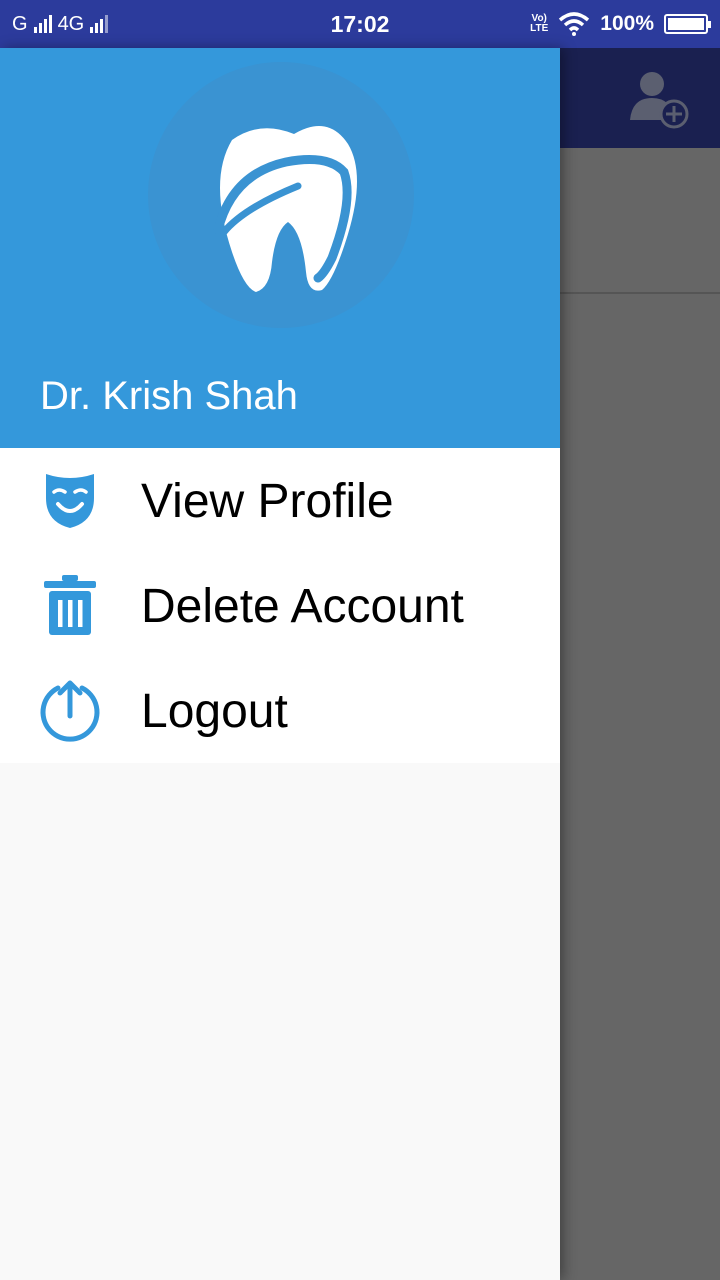 The image size is (720, 1280). What do you see at coordinates (70, 605) in the screenshot?
I see `trash-icon` at bounding box center [70, 605].